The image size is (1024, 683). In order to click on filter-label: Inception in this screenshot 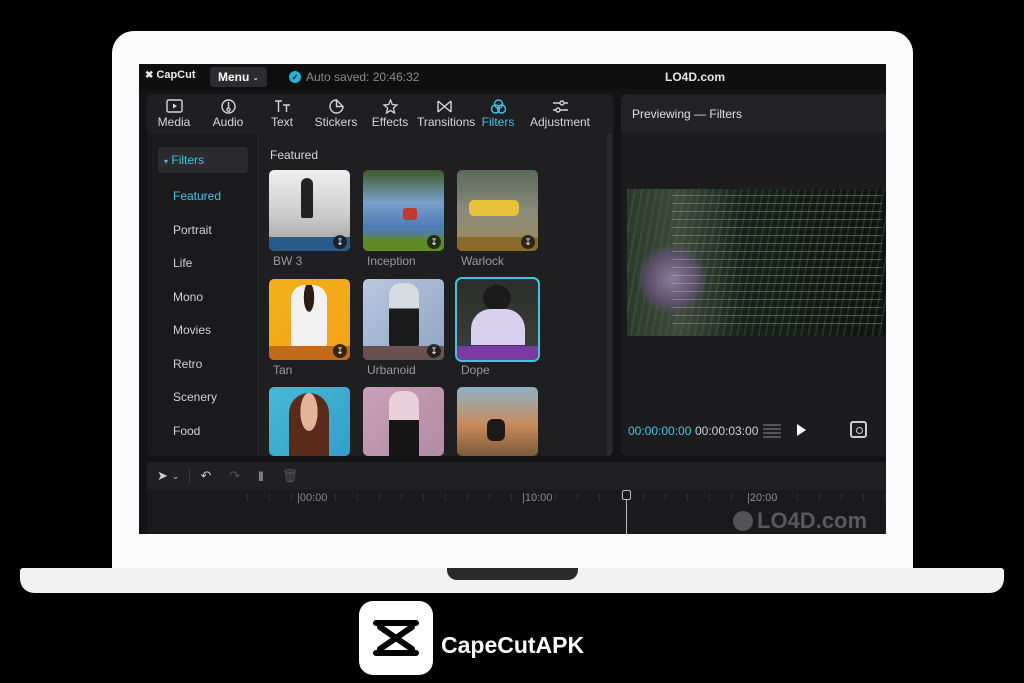, I will do `click(391, 261)`.